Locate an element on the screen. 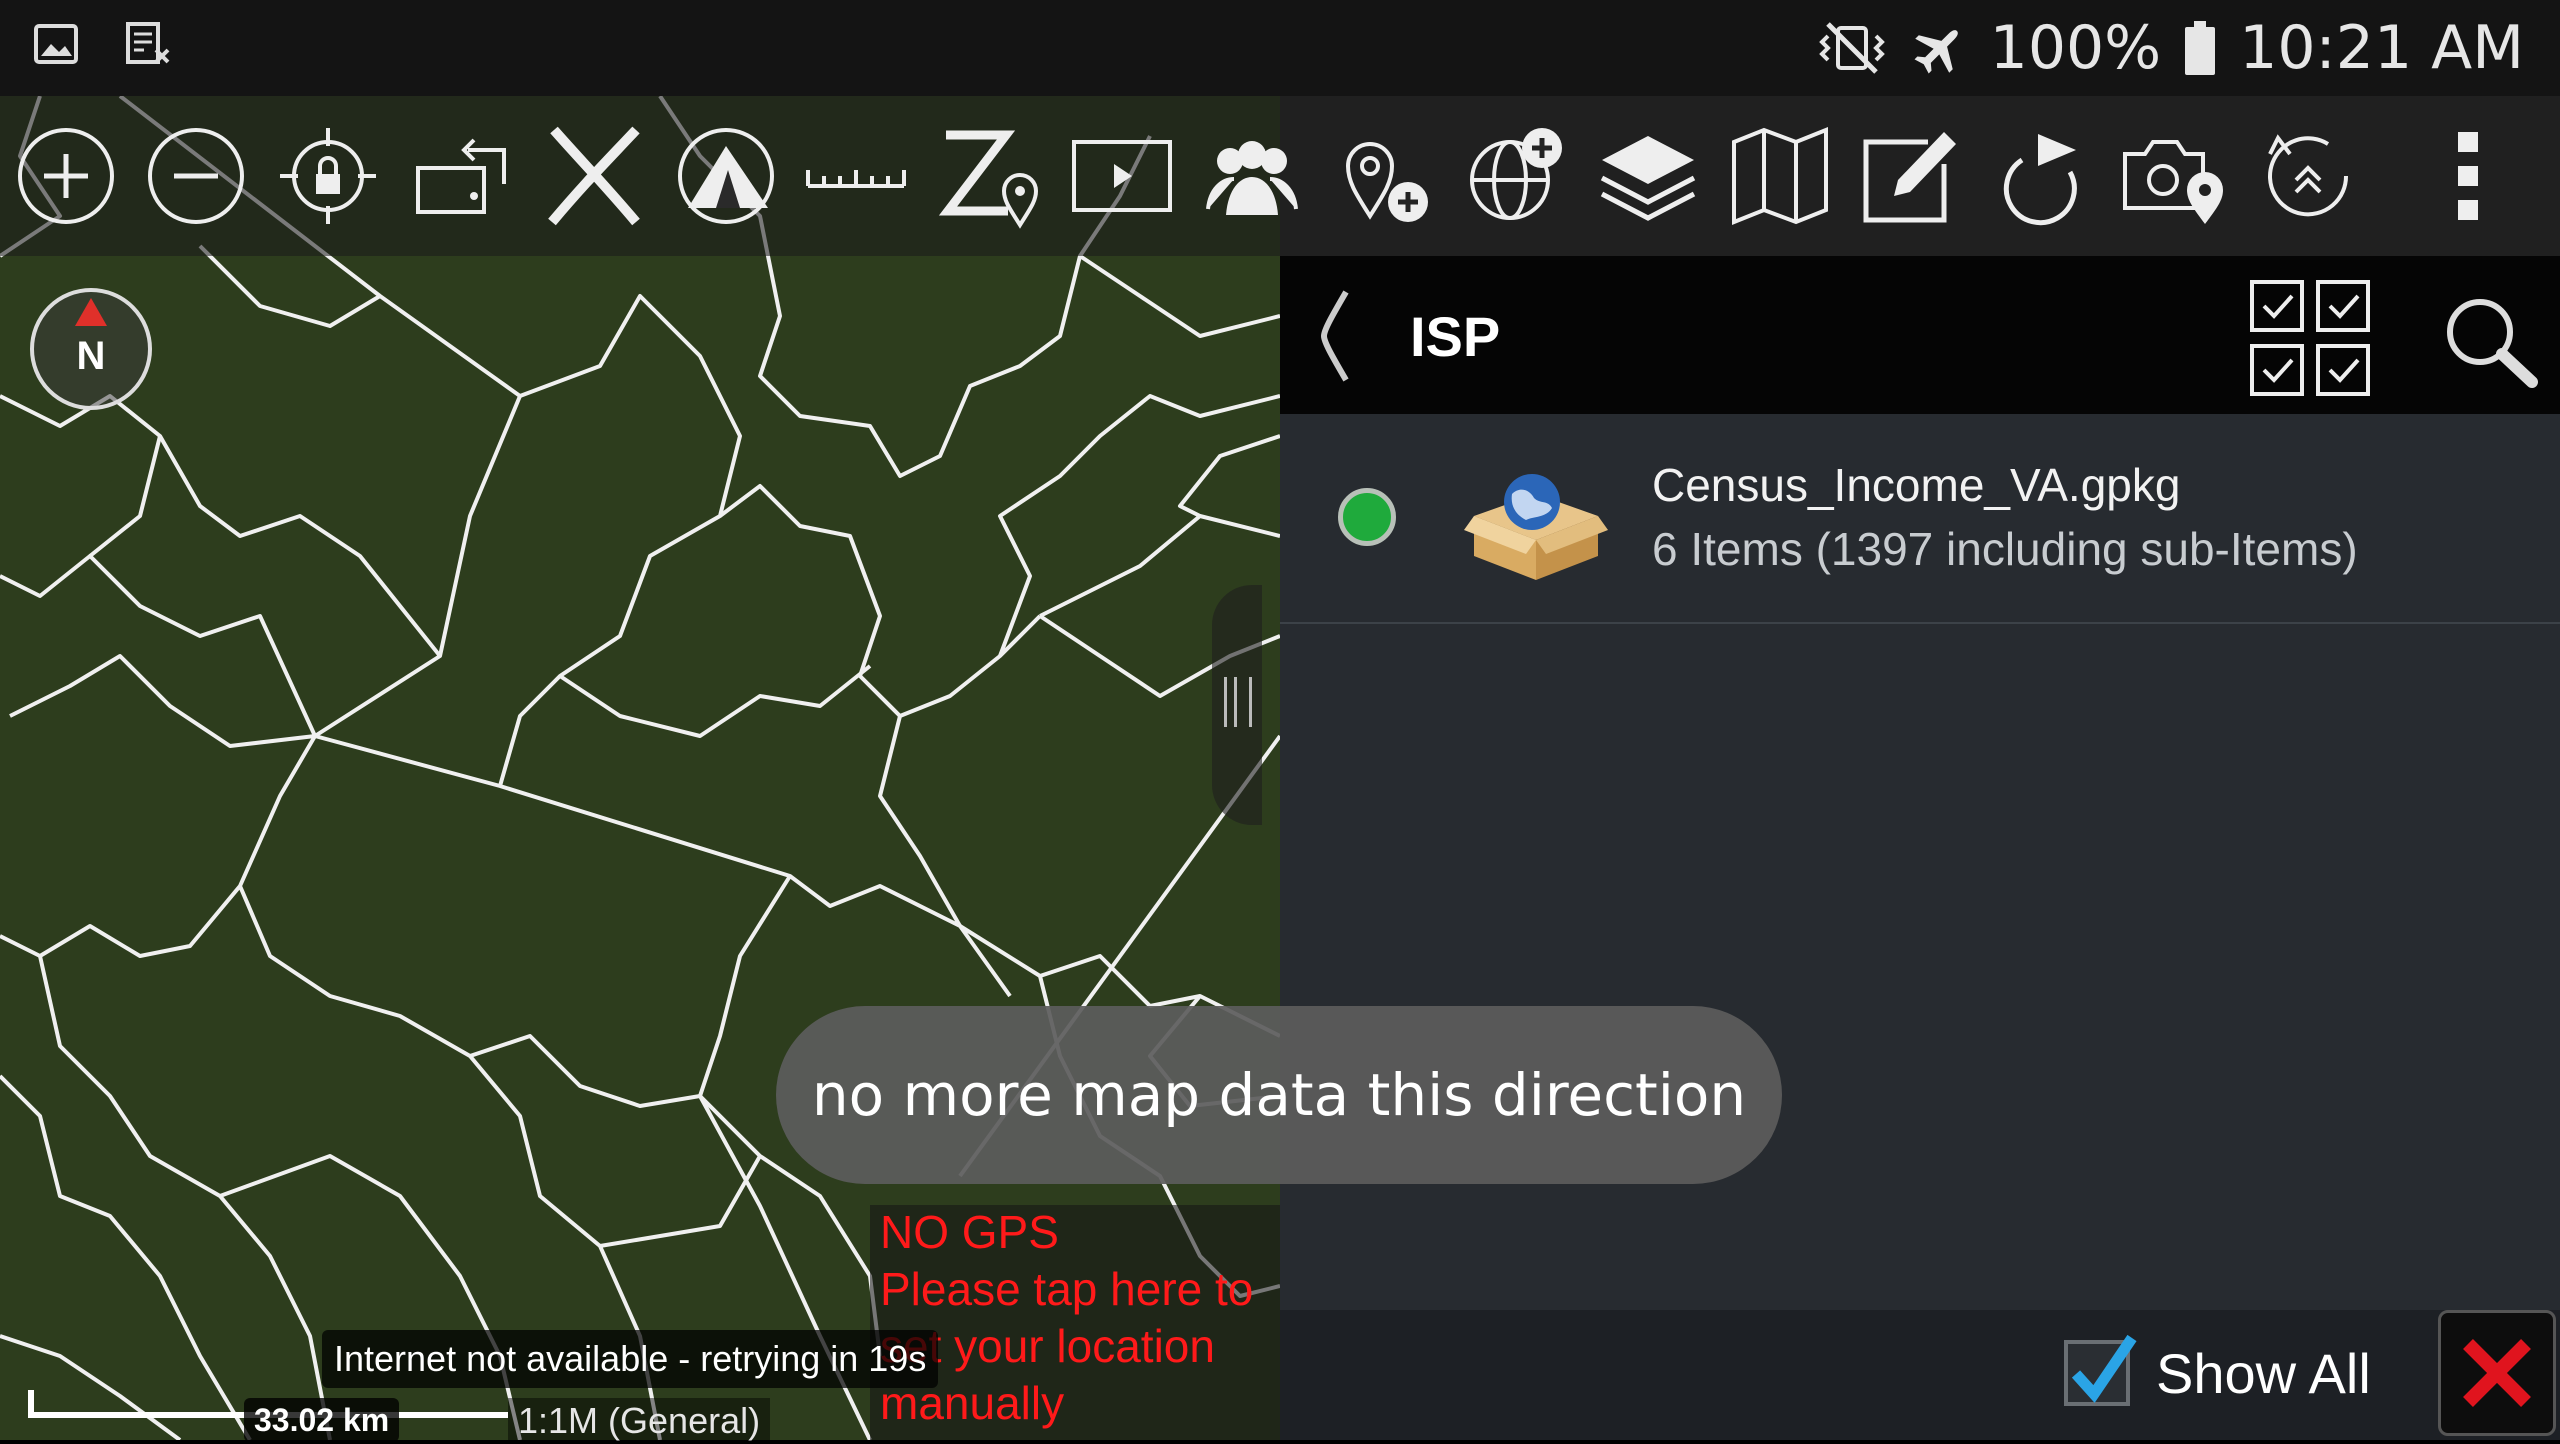 The width and height of the screenshot is (2560, 1444). checkmark-icon is located at coordinates (2104, 1368).